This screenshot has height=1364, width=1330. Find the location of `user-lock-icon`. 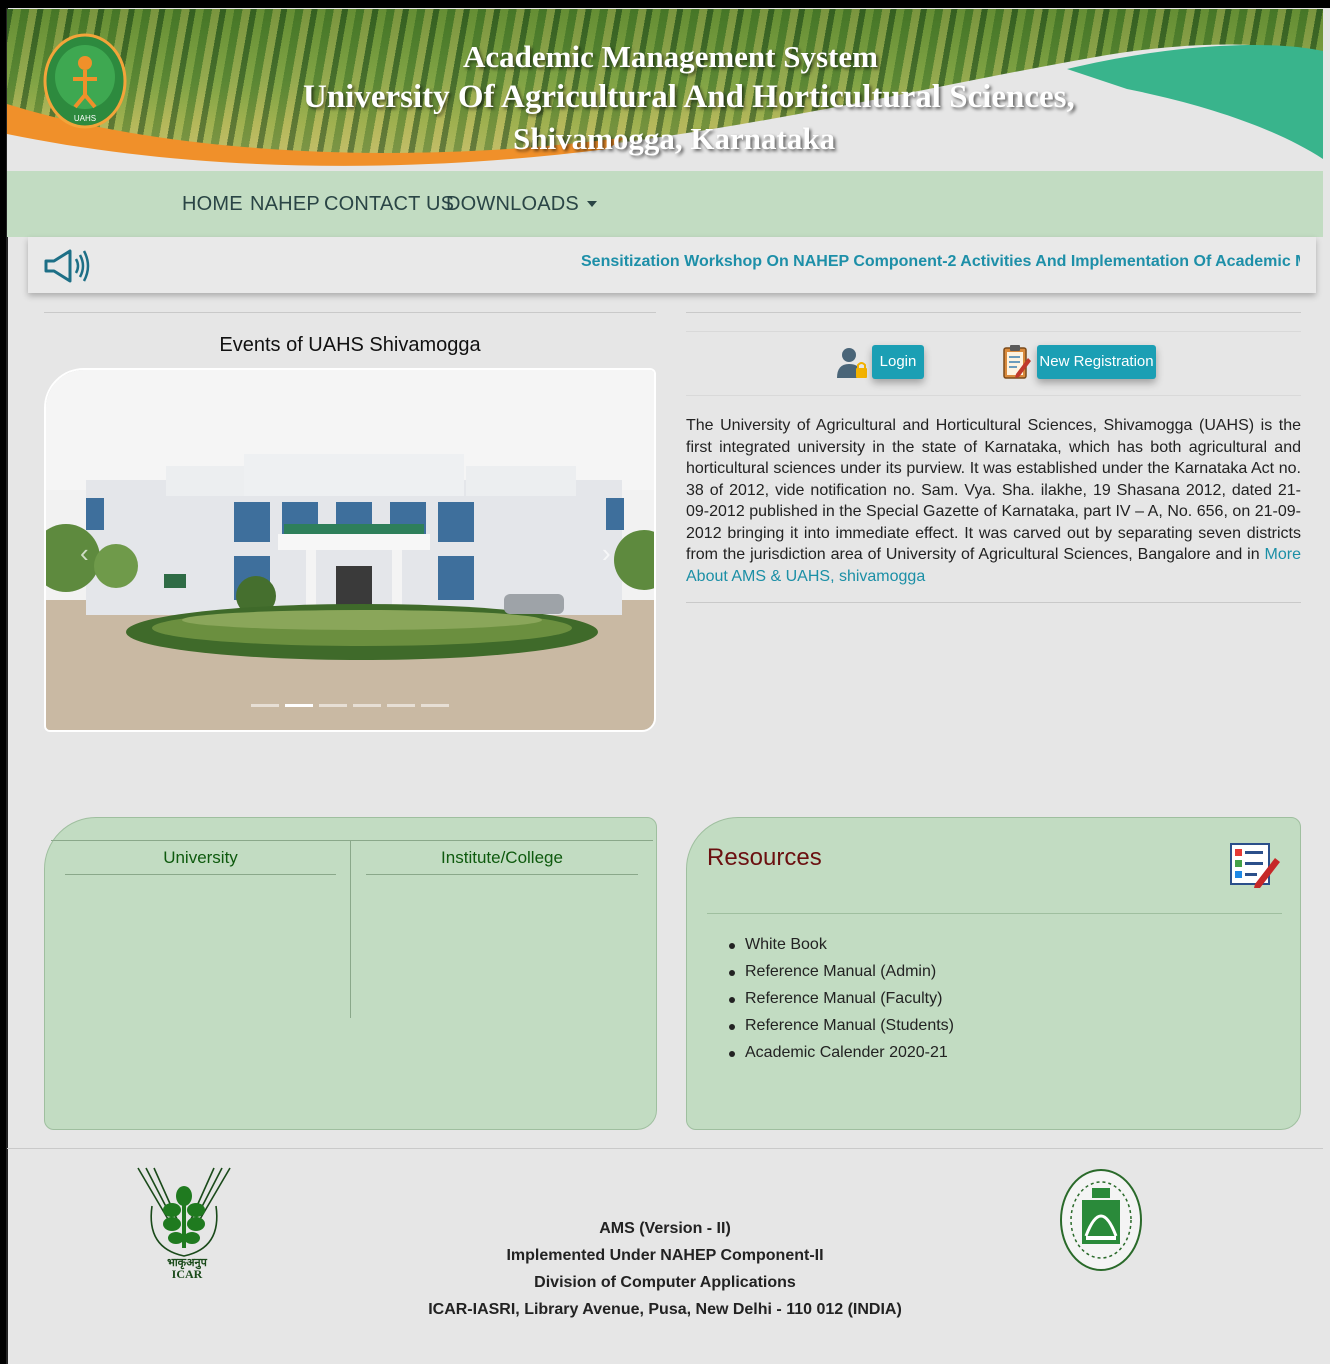

user-lock-icon is located at coordinates (852, 363).